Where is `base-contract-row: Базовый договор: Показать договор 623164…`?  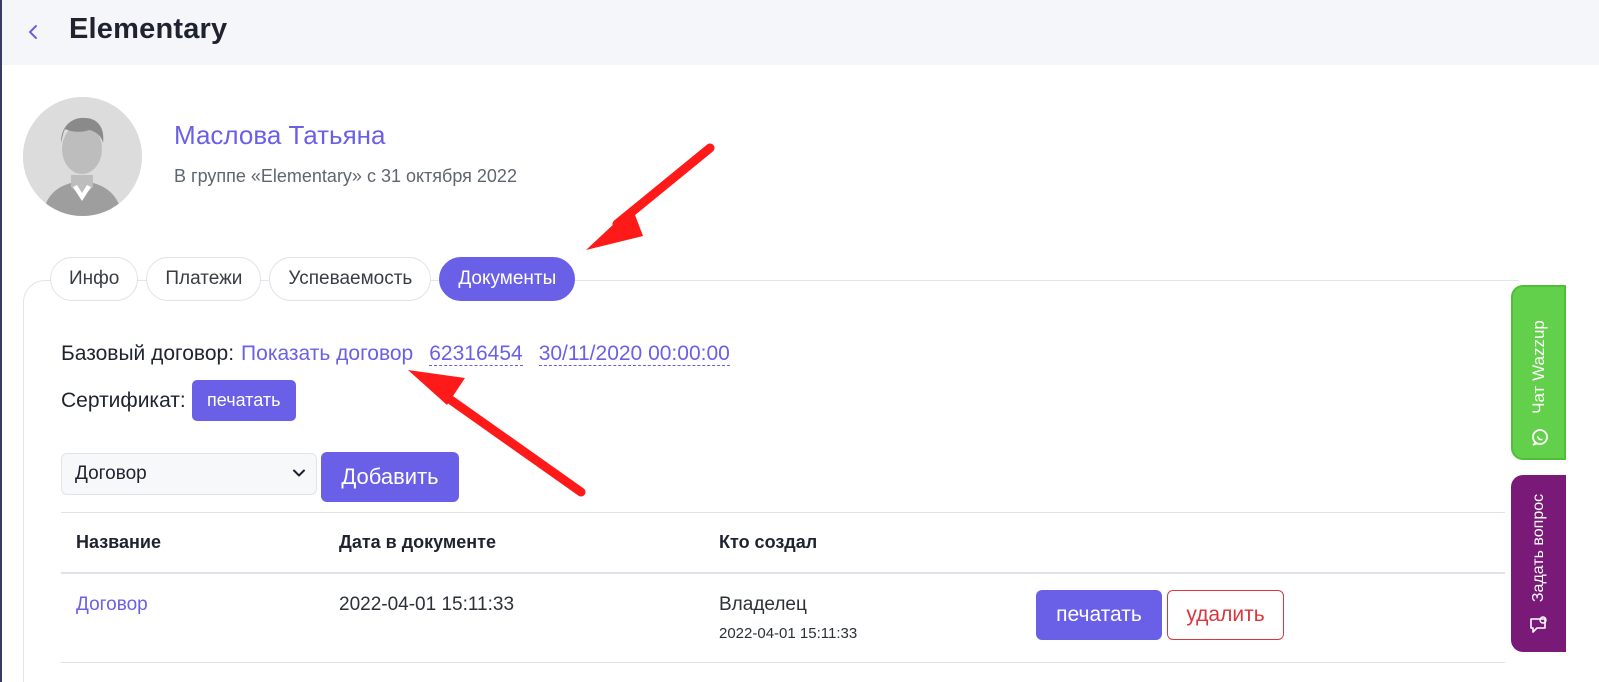 base-contract-row: Базовый договор: Показать договор 623164… is located at coordinates (395, 354).